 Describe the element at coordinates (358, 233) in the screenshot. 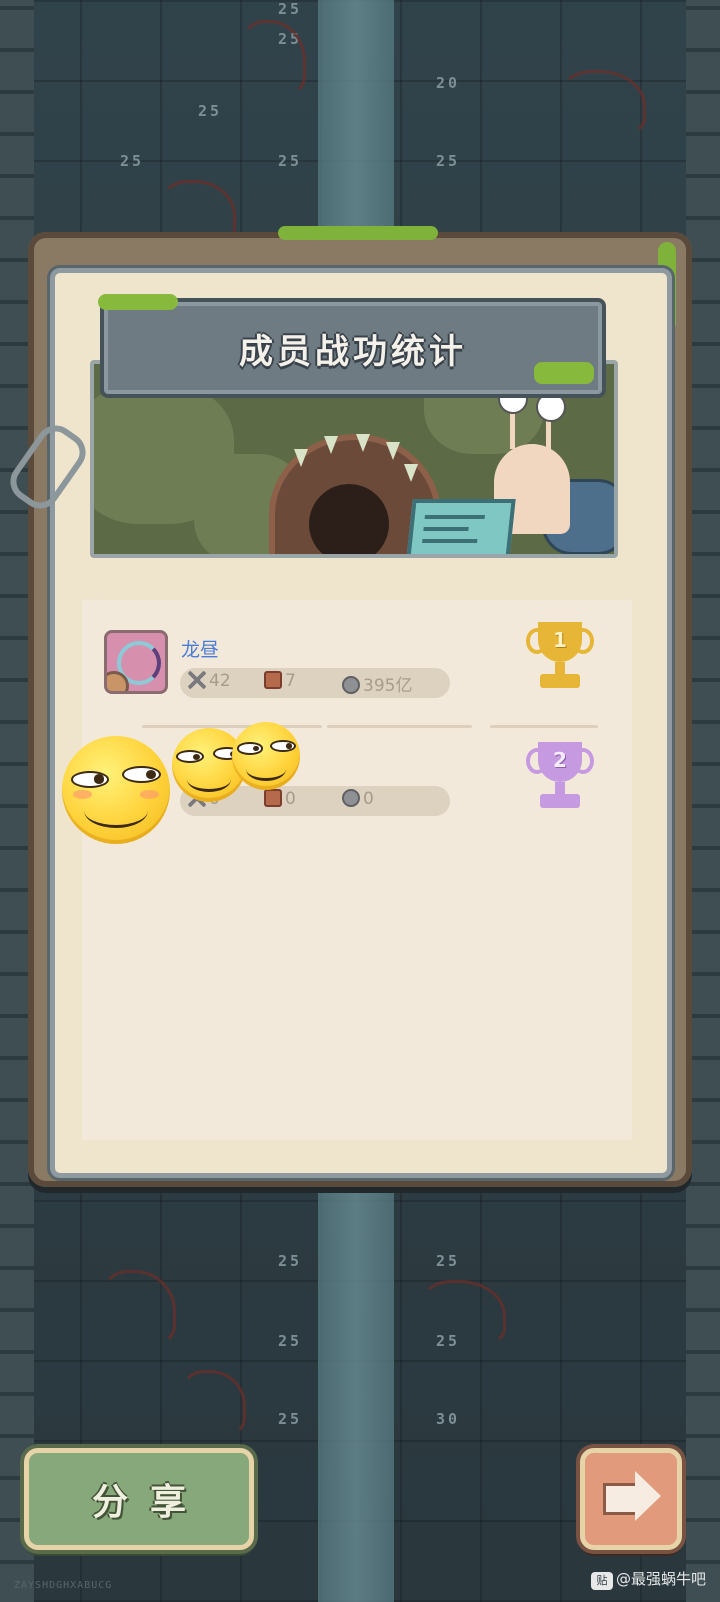

I see `slime-drip` at that location.